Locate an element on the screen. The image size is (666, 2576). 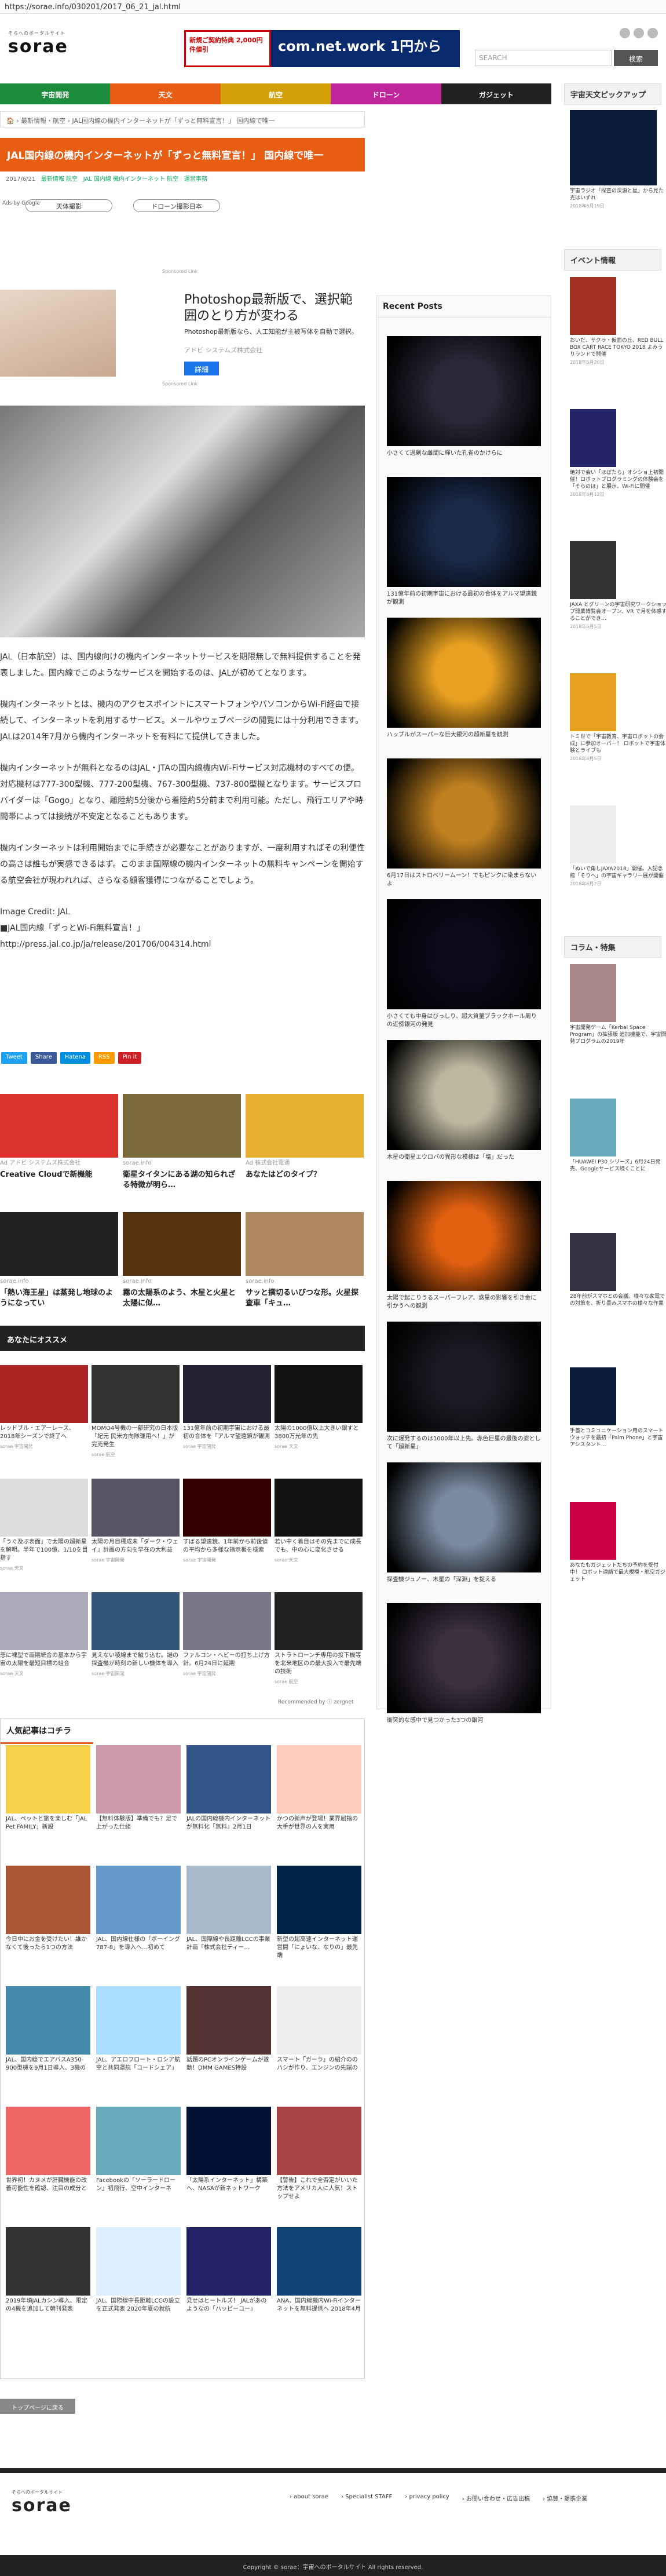
popular-item: 世界初！カヌメが肝臓機能の改善可能性を確認、注目の成分と is located at coordinates (48, 2150).